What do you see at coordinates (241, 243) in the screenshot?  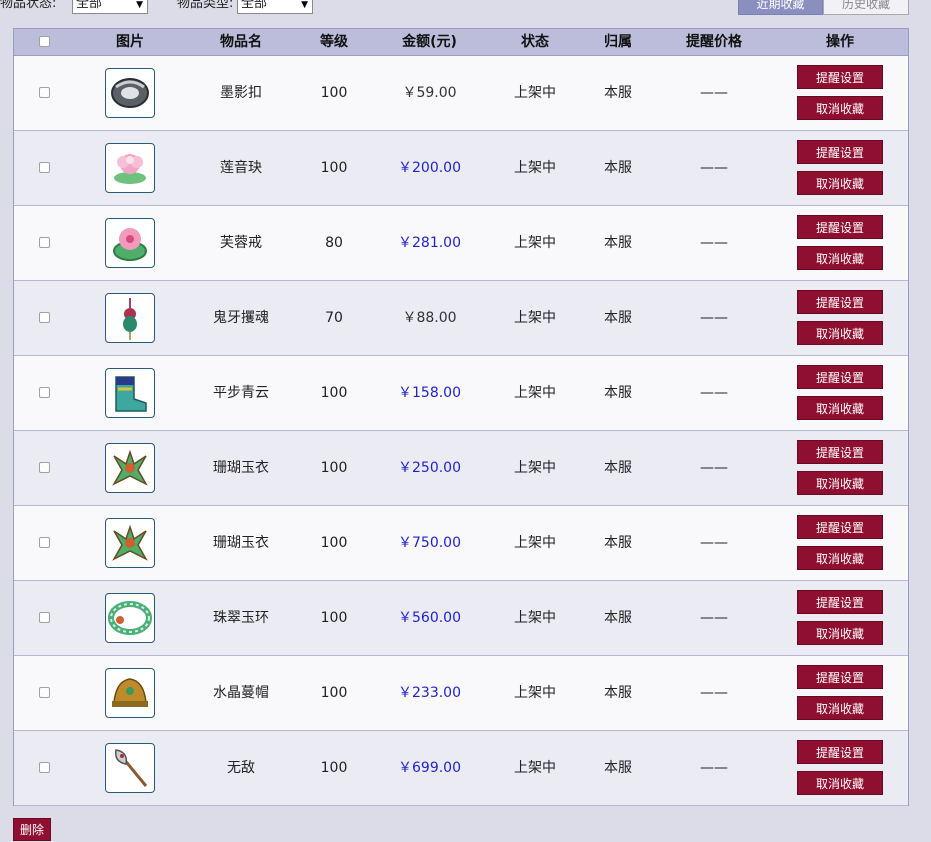 I see `item-name: 芙蓉戒` at bounding box center [241, 243].